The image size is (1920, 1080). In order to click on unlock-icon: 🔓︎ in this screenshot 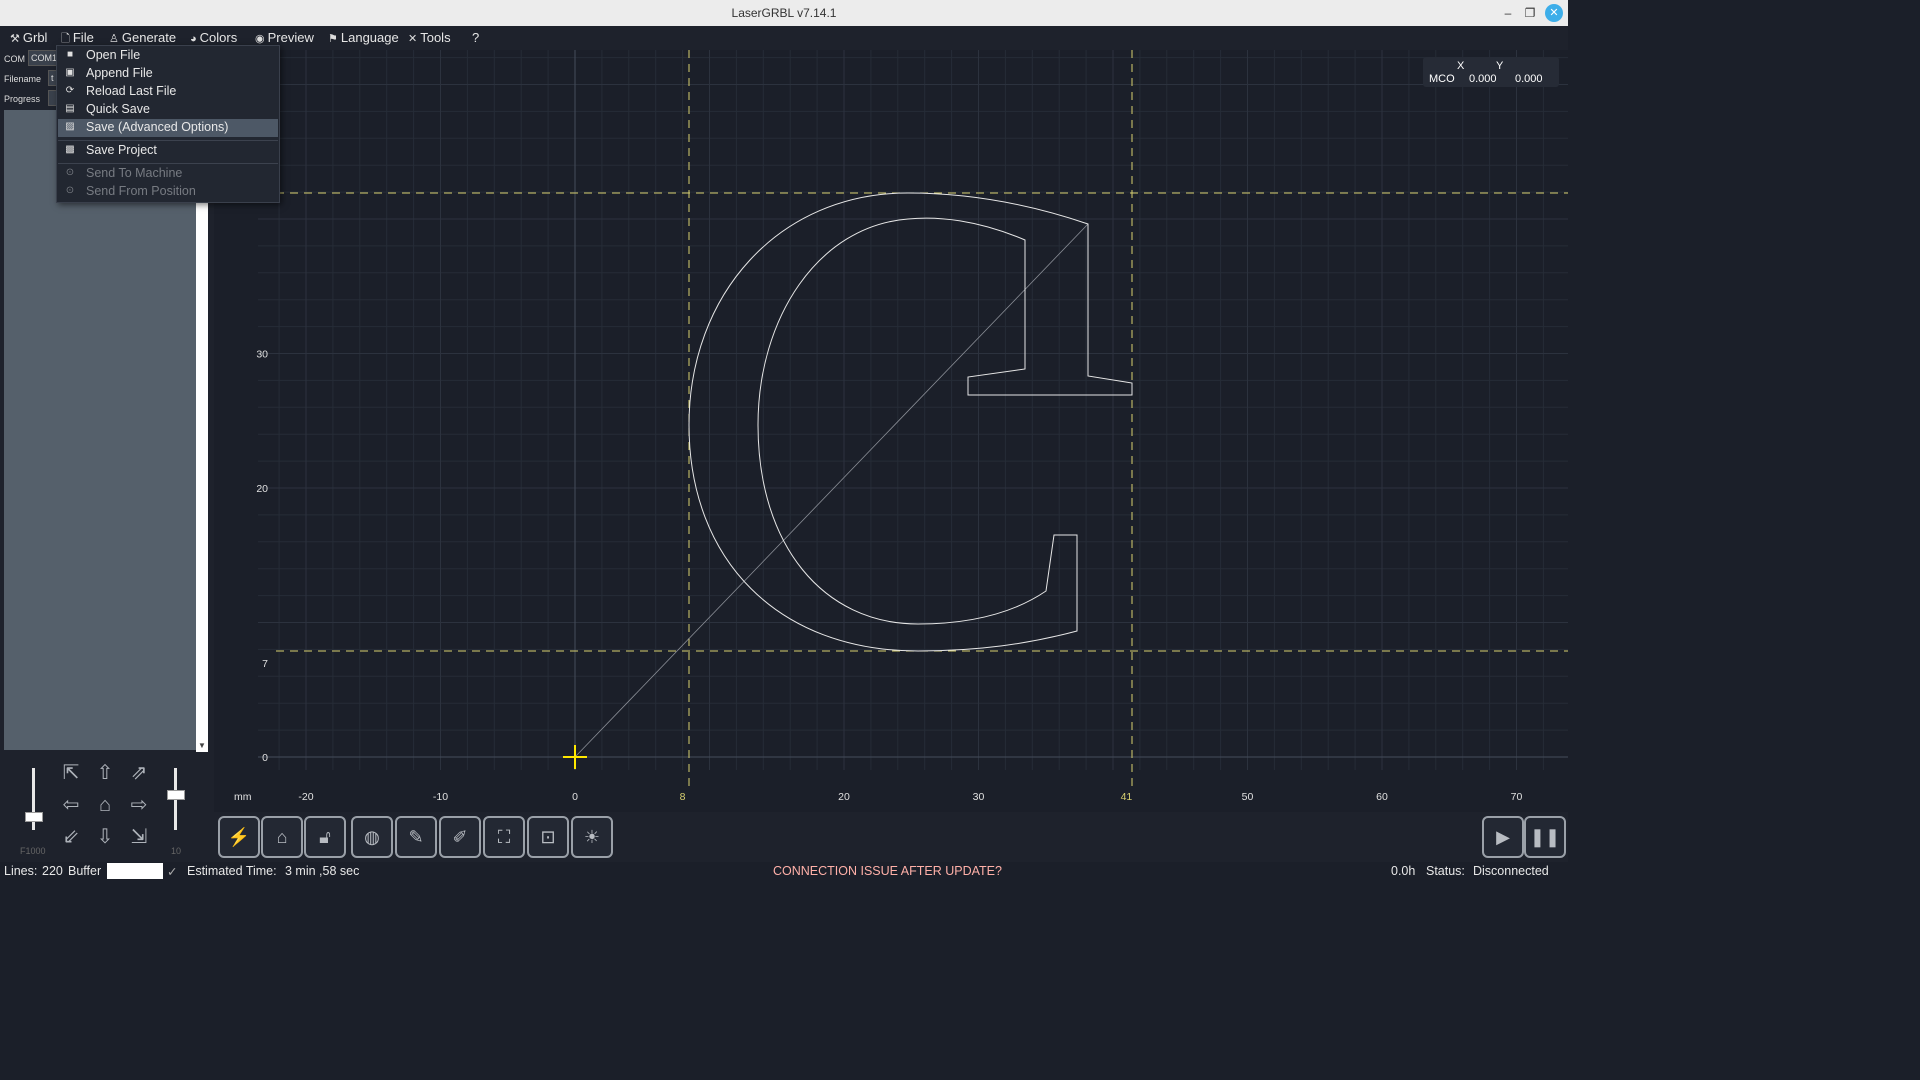, I will do `click(325, 837)`.